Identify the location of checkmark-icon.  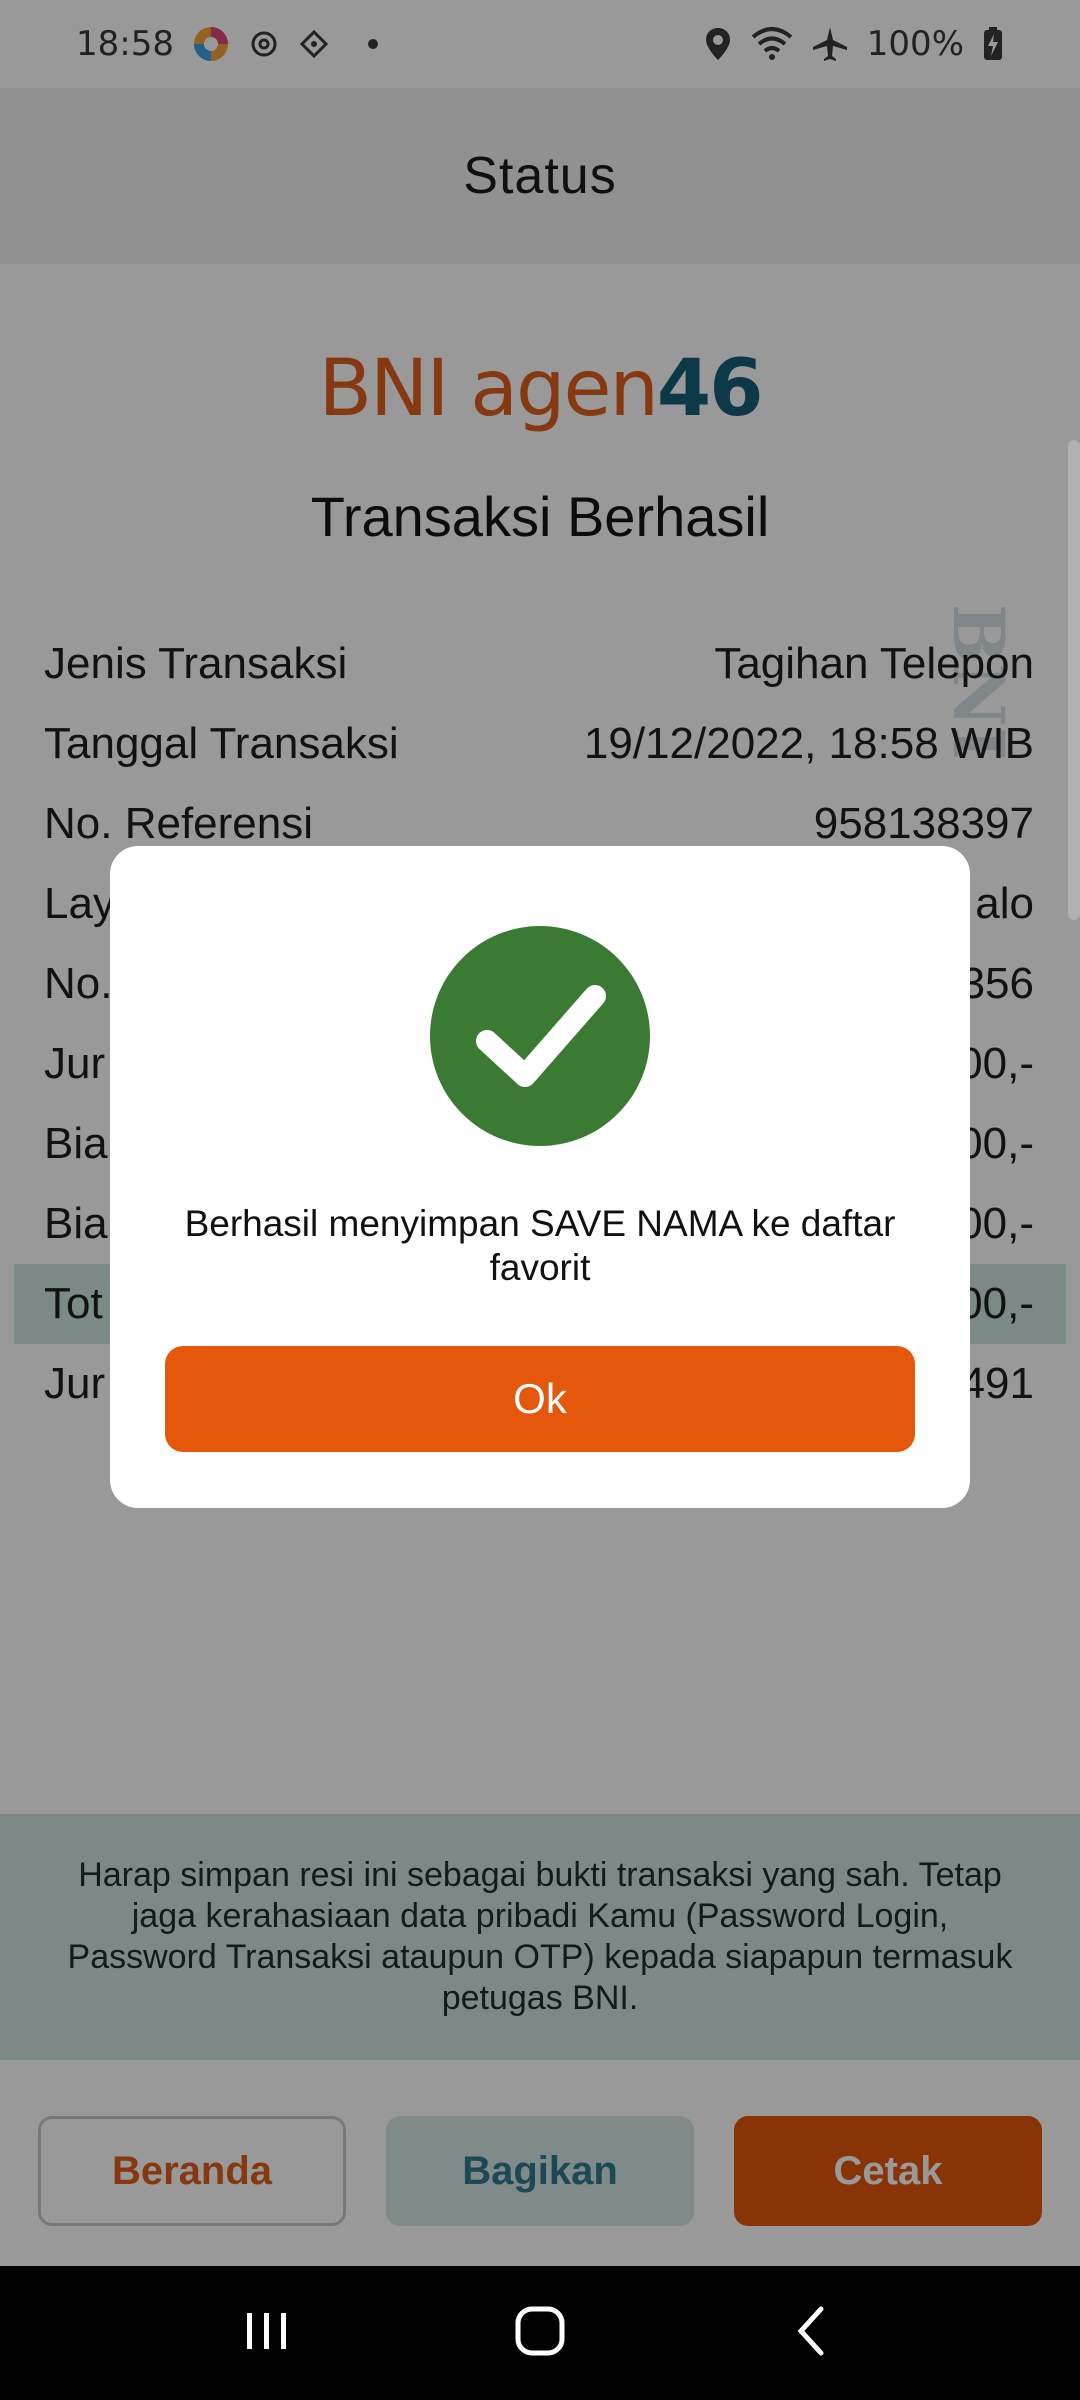
(540, 1036).